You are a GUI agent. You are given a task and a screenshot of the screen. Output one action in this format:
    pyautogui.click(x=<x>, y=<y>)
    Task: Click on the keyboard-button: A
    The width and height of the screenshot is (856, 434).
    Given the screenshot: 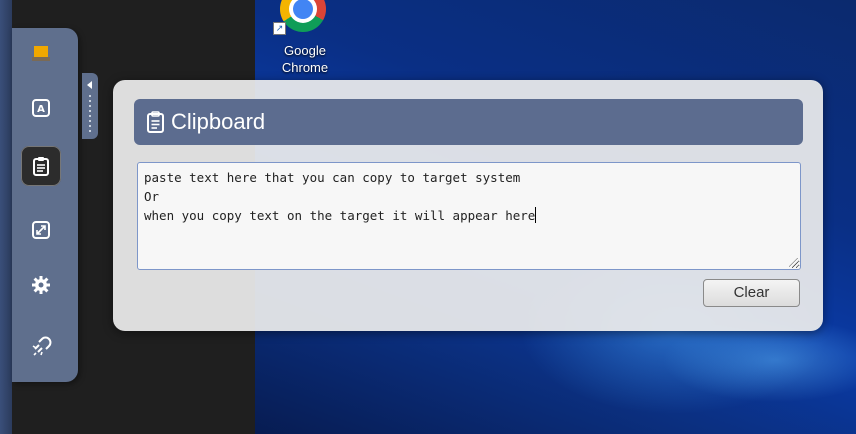 What is the action you would take?
    pyautogui.click(x=41, y=108)
    